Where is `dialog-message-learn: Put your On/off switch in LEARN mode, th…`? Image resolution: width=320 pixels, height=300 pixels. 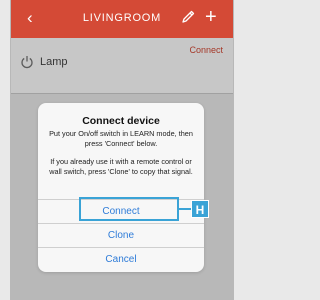 dialog-message-learn: Put your On/off switch in LEARN mode, th… is located at coordinates (121, 138).